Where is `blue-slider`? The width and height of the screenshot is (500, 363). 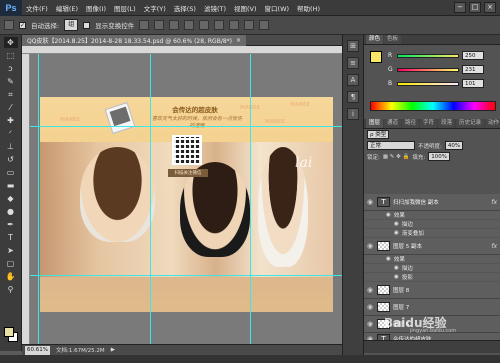
blue-slider is located at coordinates (428, 83).